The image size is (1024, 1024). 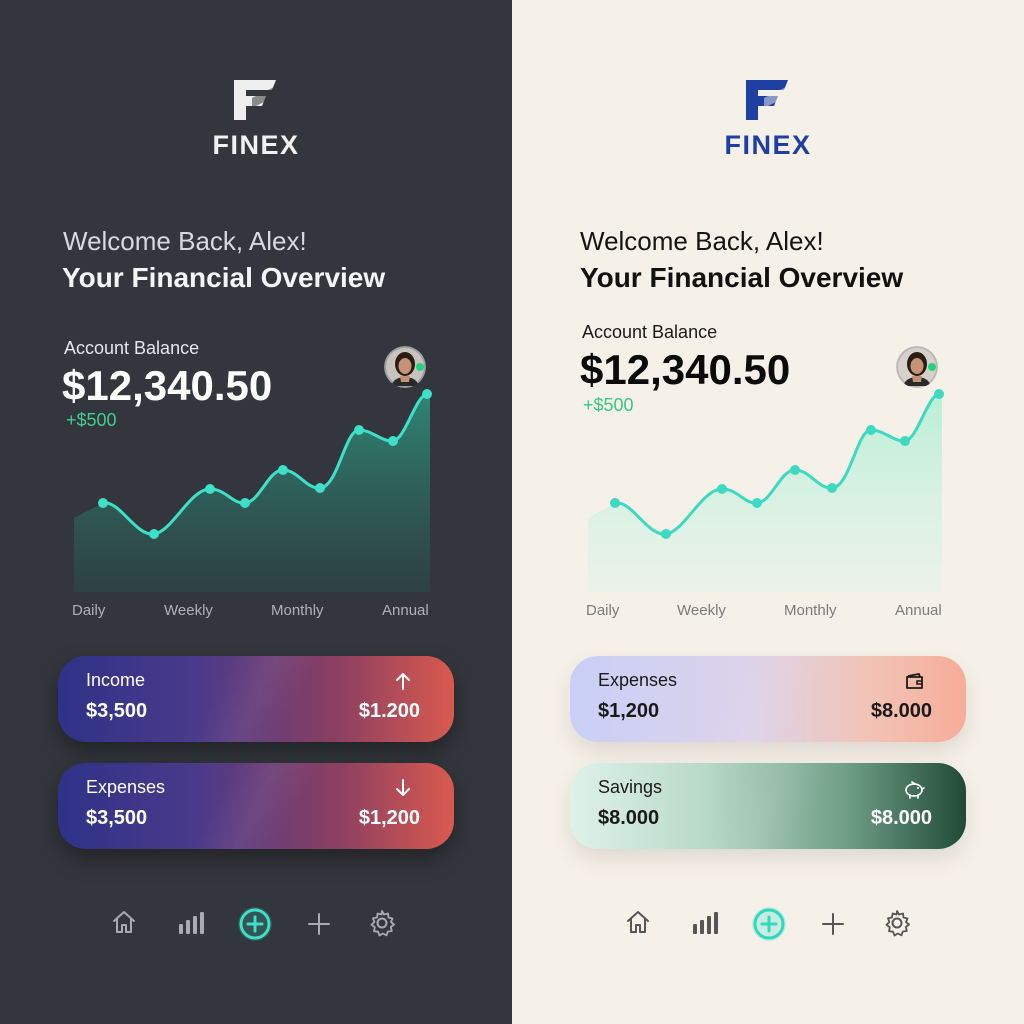 I want to click on card-primary-value: $1,200, so click(x=629, y=711).